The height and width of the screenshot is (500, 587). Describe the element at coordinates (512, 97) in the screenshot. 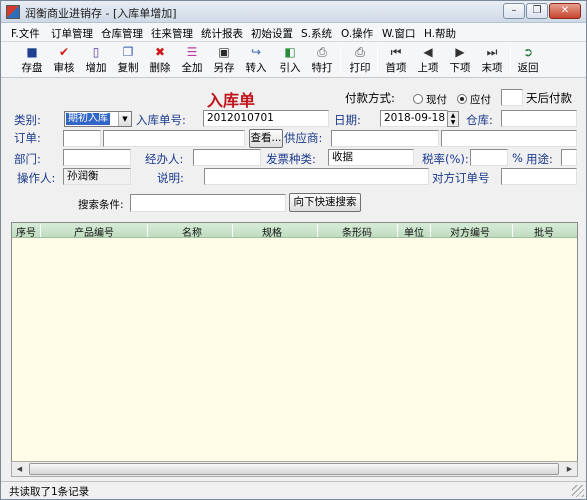

I see `payment-days-input` at that location.